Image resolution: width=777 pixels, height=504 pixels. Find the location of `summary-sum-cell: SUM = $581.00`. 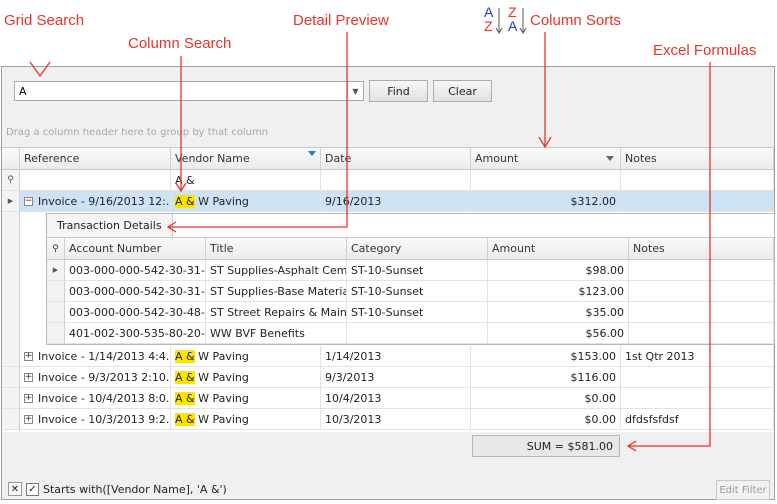

summary-sum-cell: SUM = $581.00 is located at coordinates (546, 446).